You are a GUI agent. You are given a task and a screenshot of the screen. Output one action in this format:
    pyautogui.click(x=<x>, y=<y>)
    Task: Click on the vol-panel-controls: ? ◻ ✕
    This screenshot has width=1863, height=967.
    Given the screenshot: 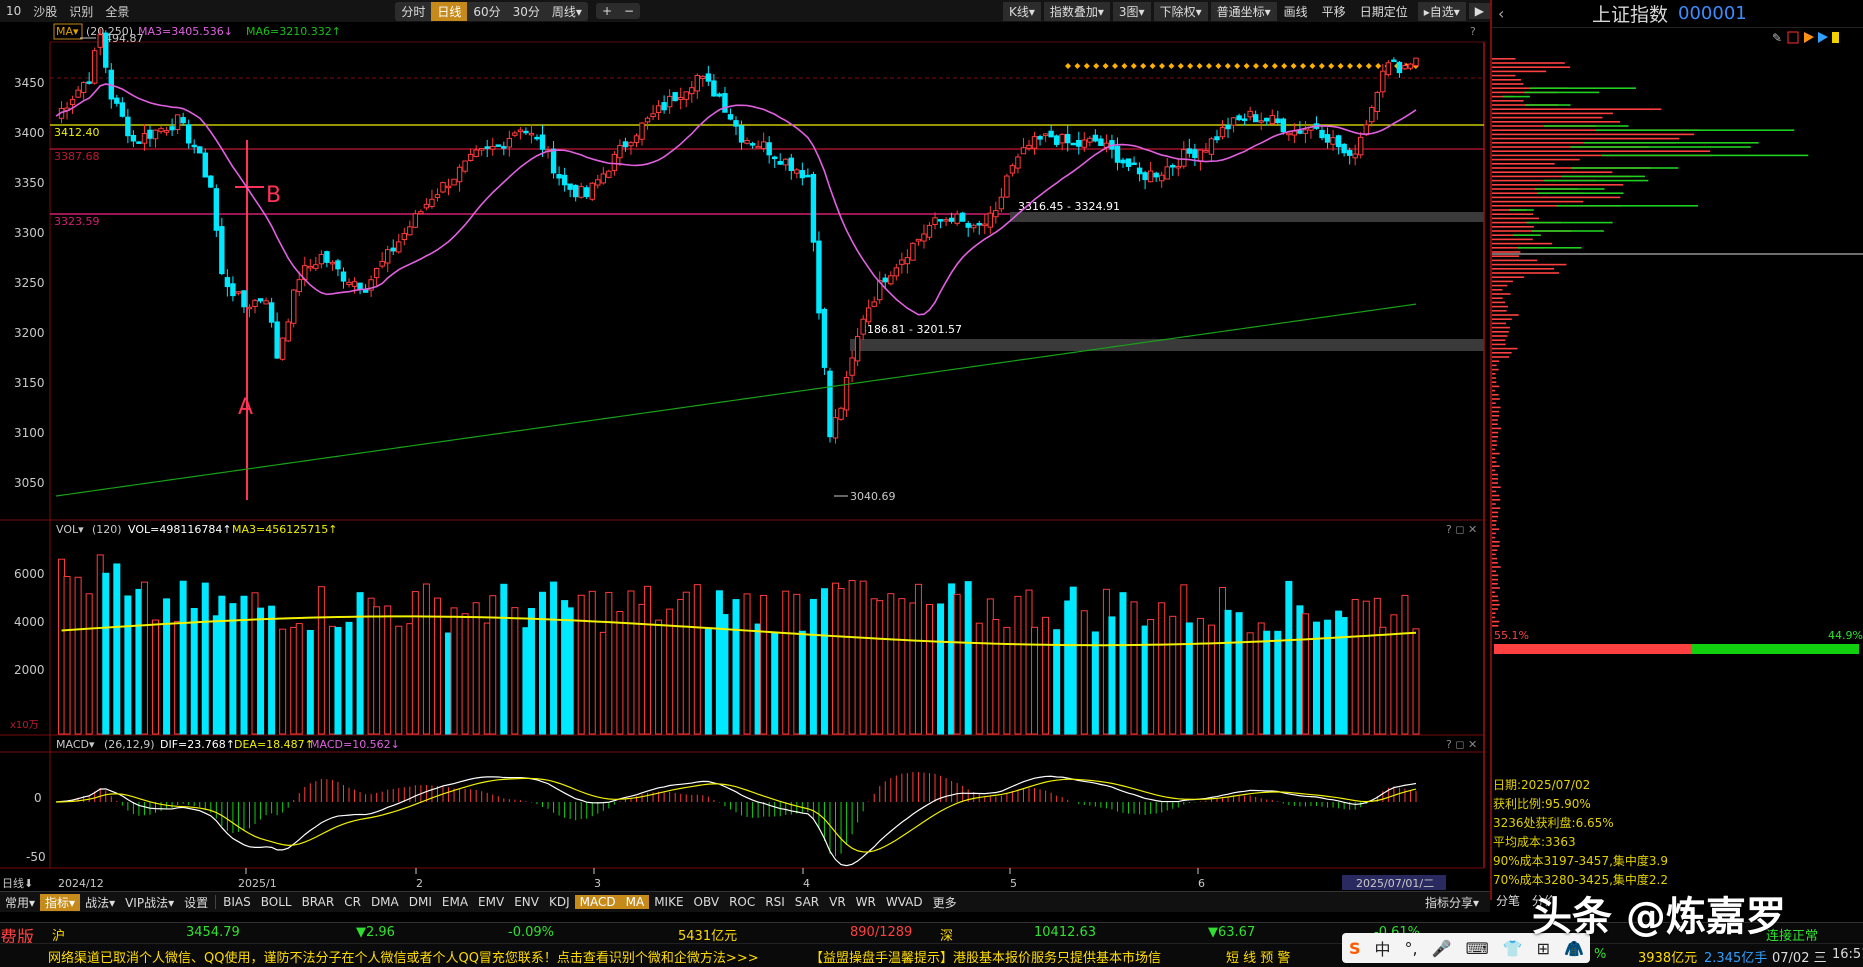 What is the action you would take?
    pyautogui.click(x=1461, y=529)
    